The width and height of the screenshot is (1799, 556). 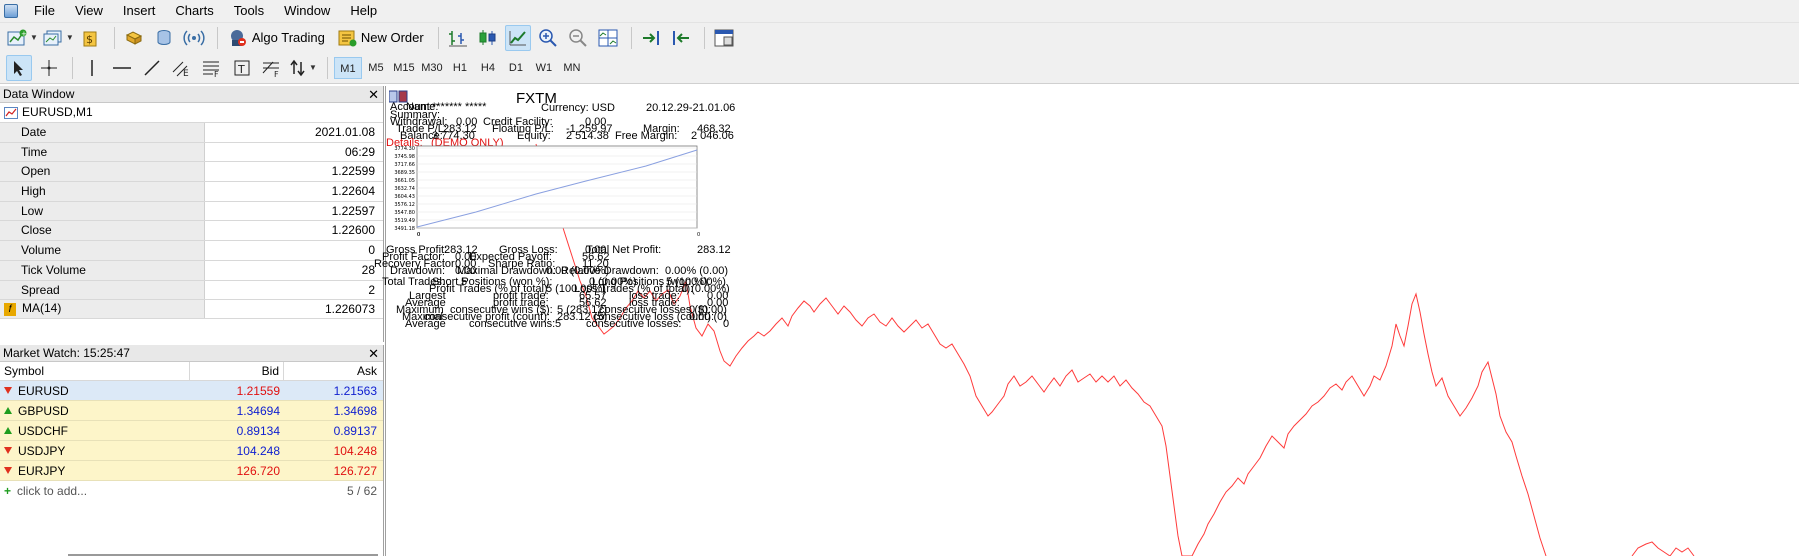 I want to click on data-row-high: High 1.22604, so click(x=191, y=191).